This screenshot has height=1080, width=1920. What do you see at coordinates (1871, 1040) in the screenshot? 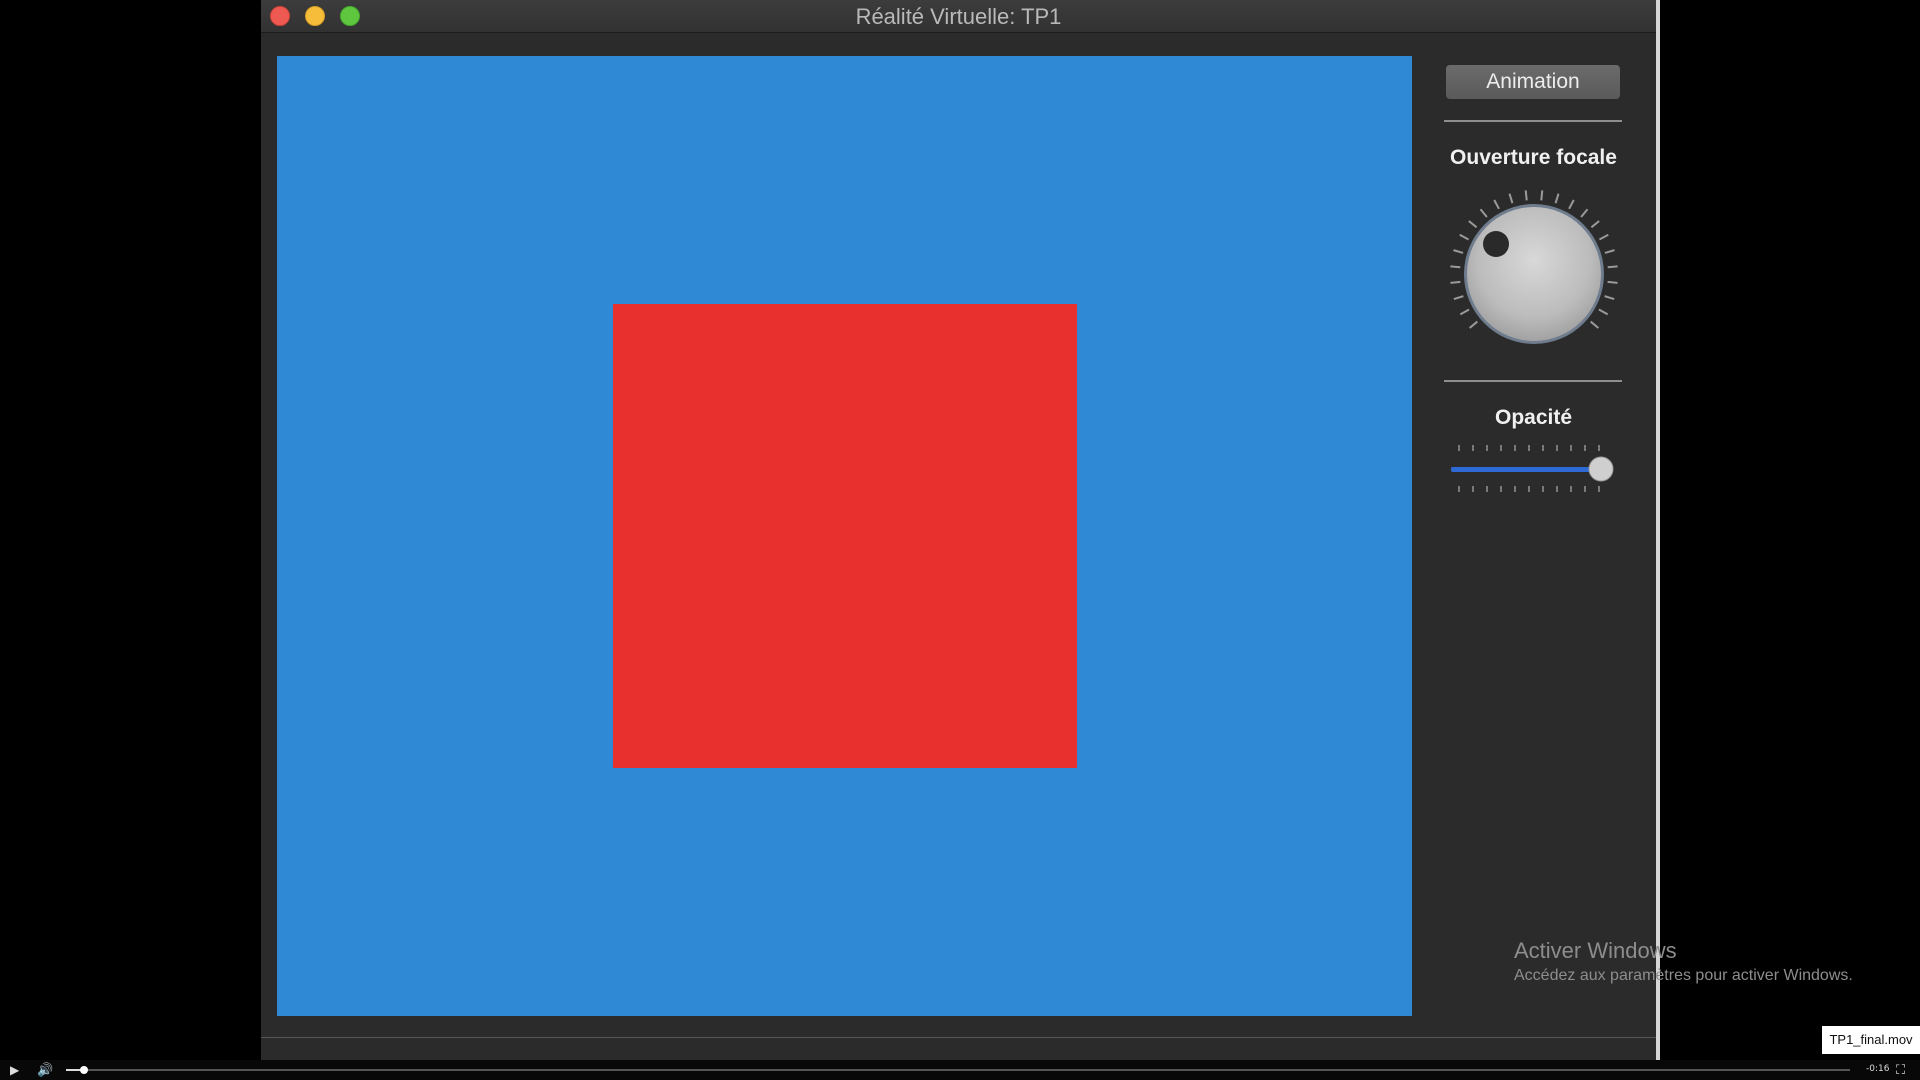
I see `file-name-label: TP1_final.mov` at bounding box center [1871, 1040].